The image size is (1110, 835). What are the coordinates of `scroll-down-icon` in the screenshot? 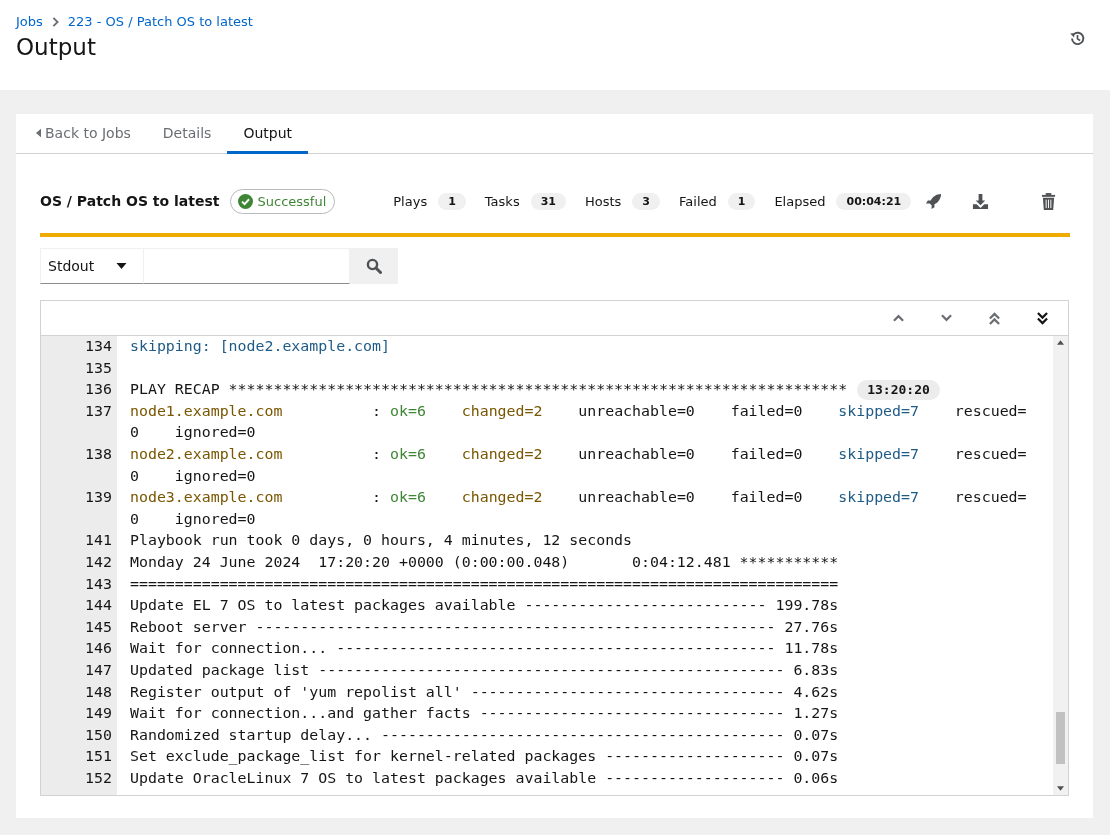 It's located at (1060, 788).